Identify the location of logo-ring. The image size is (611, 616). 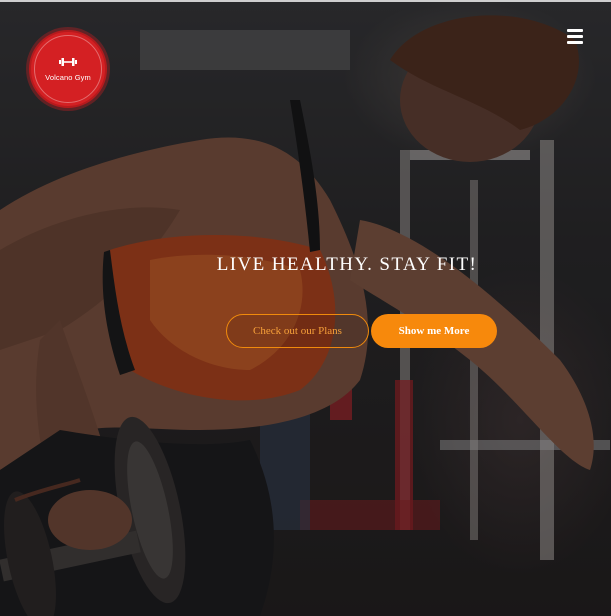
(68, 69).